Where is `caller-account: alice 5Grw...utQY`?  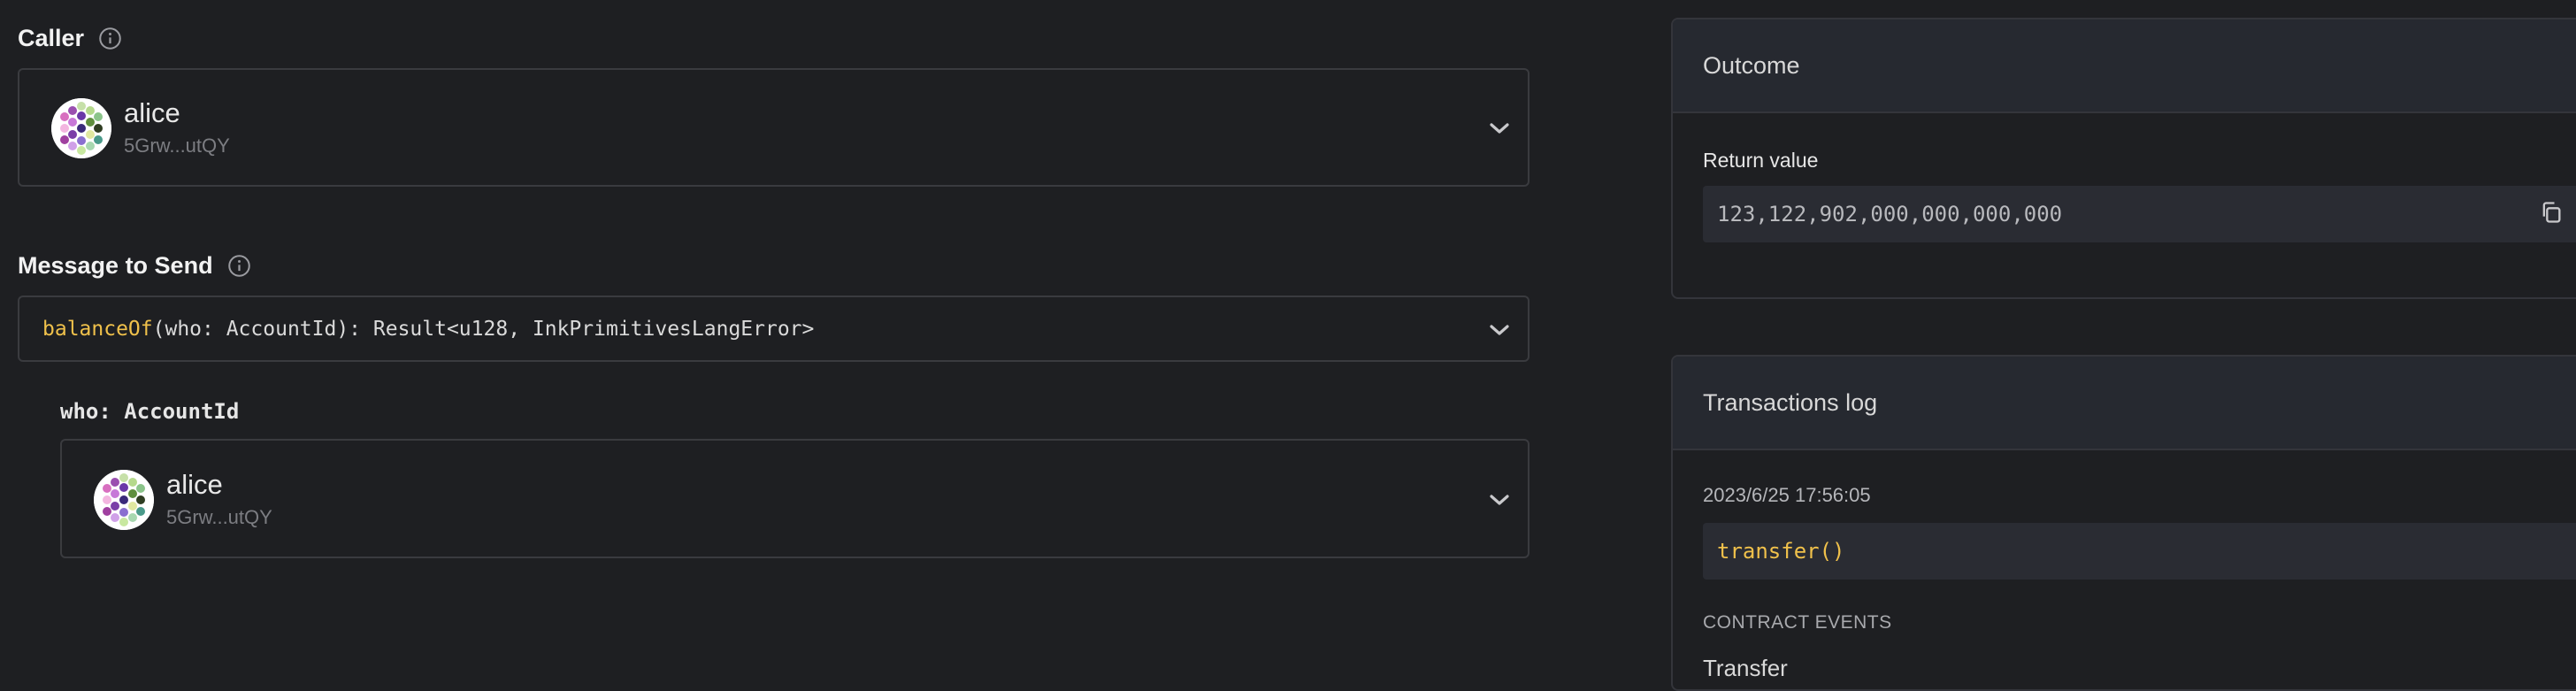
caller-account: alice 5Grw...utQY is located at coordinates (140, 128).